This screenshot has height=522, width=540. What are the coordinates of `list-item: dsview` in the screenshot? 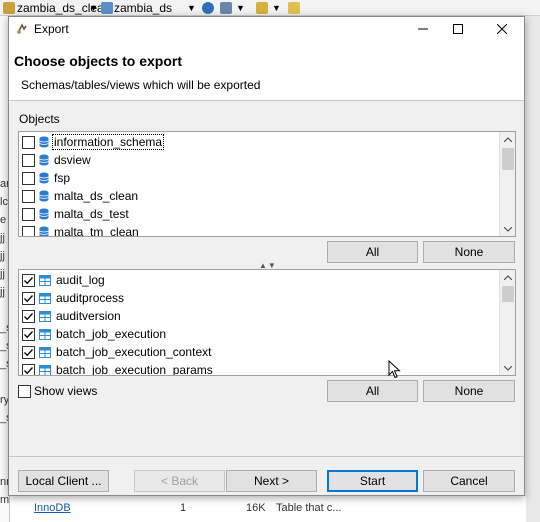 It's located at (57, 160).